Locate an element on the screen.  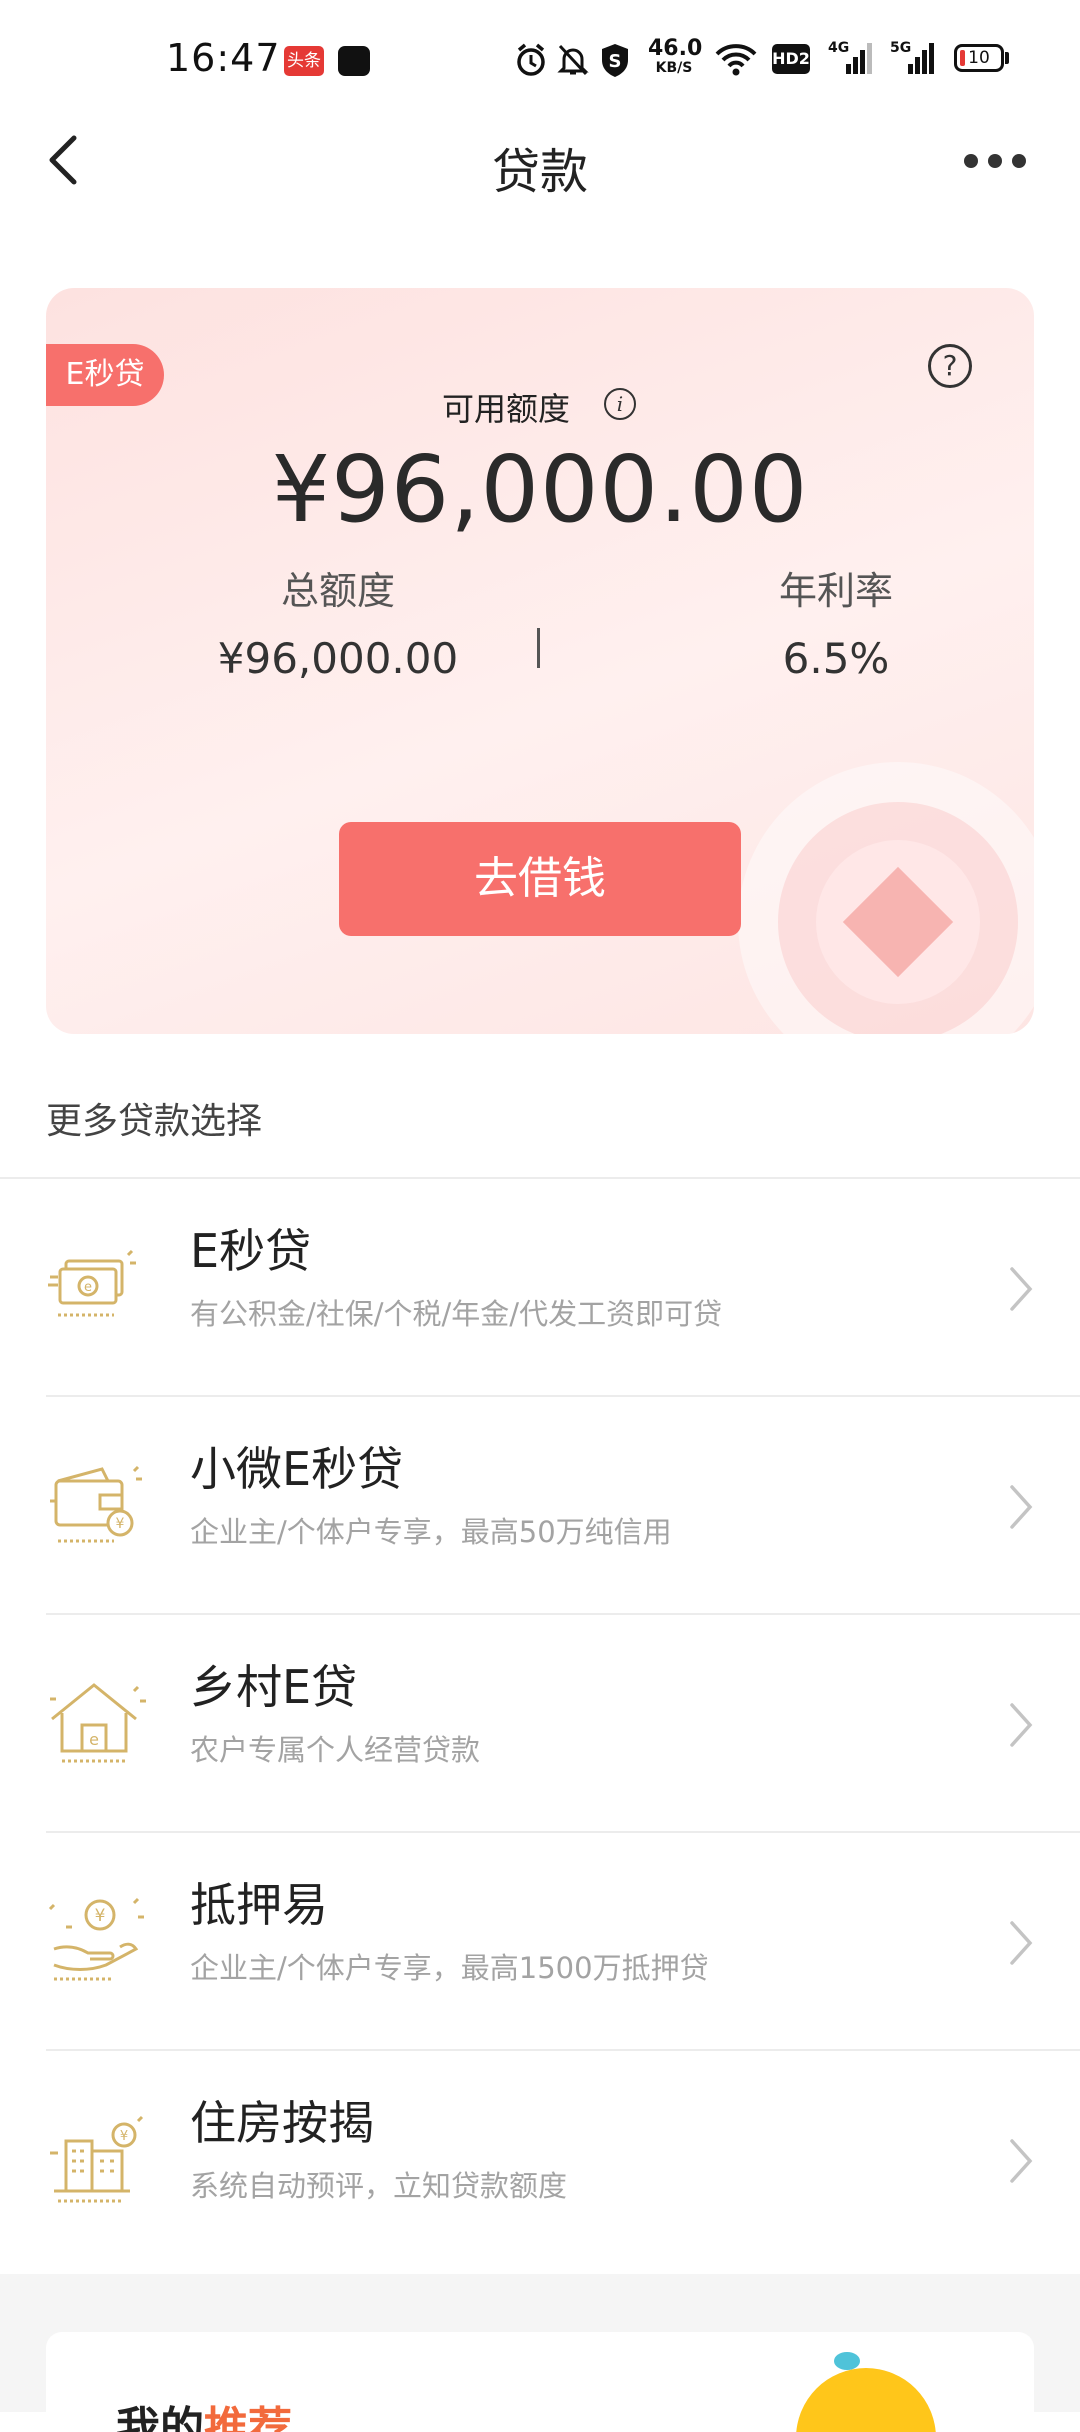
loan-item-desc: 企业主/个体户专享，最高50万纯信用 is located at coordinates (431, 1532).